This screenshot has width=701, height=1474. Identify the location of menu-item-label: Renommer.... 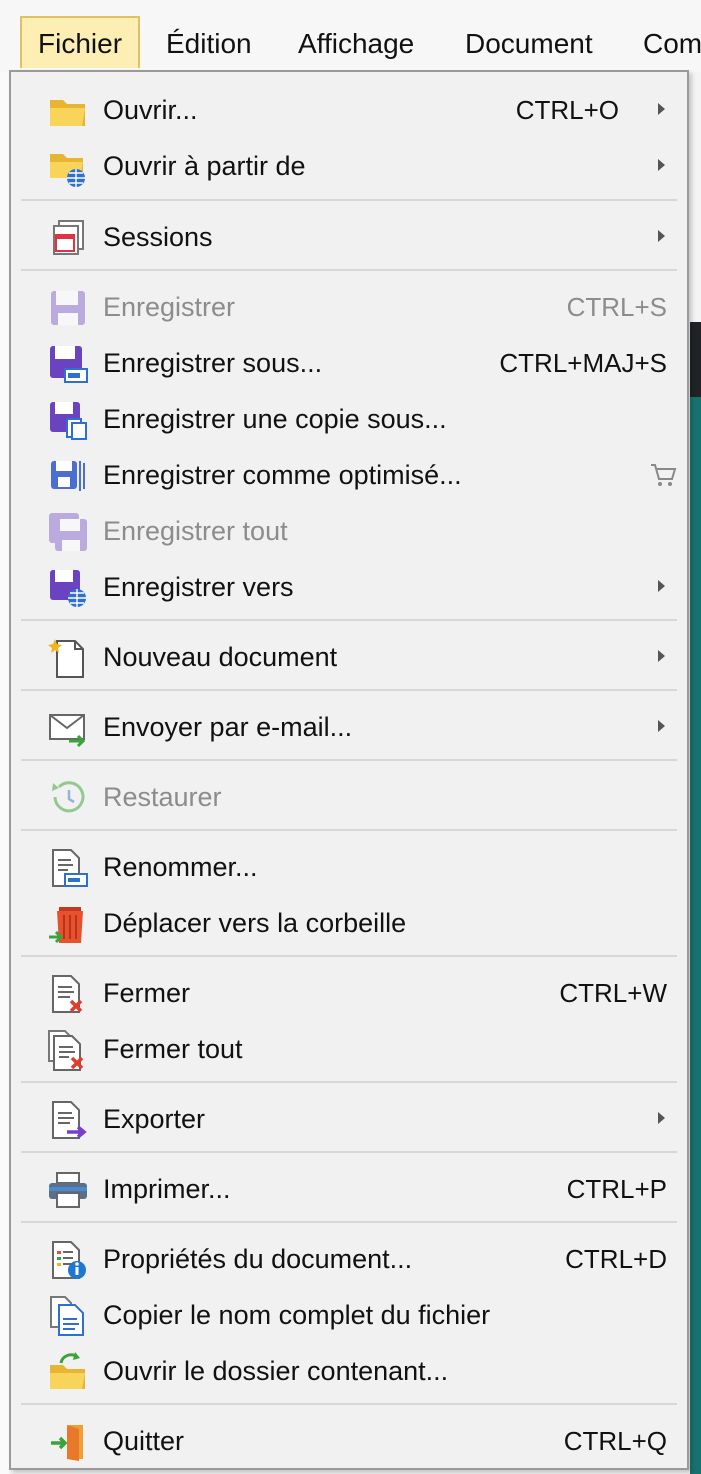
(180, 867).